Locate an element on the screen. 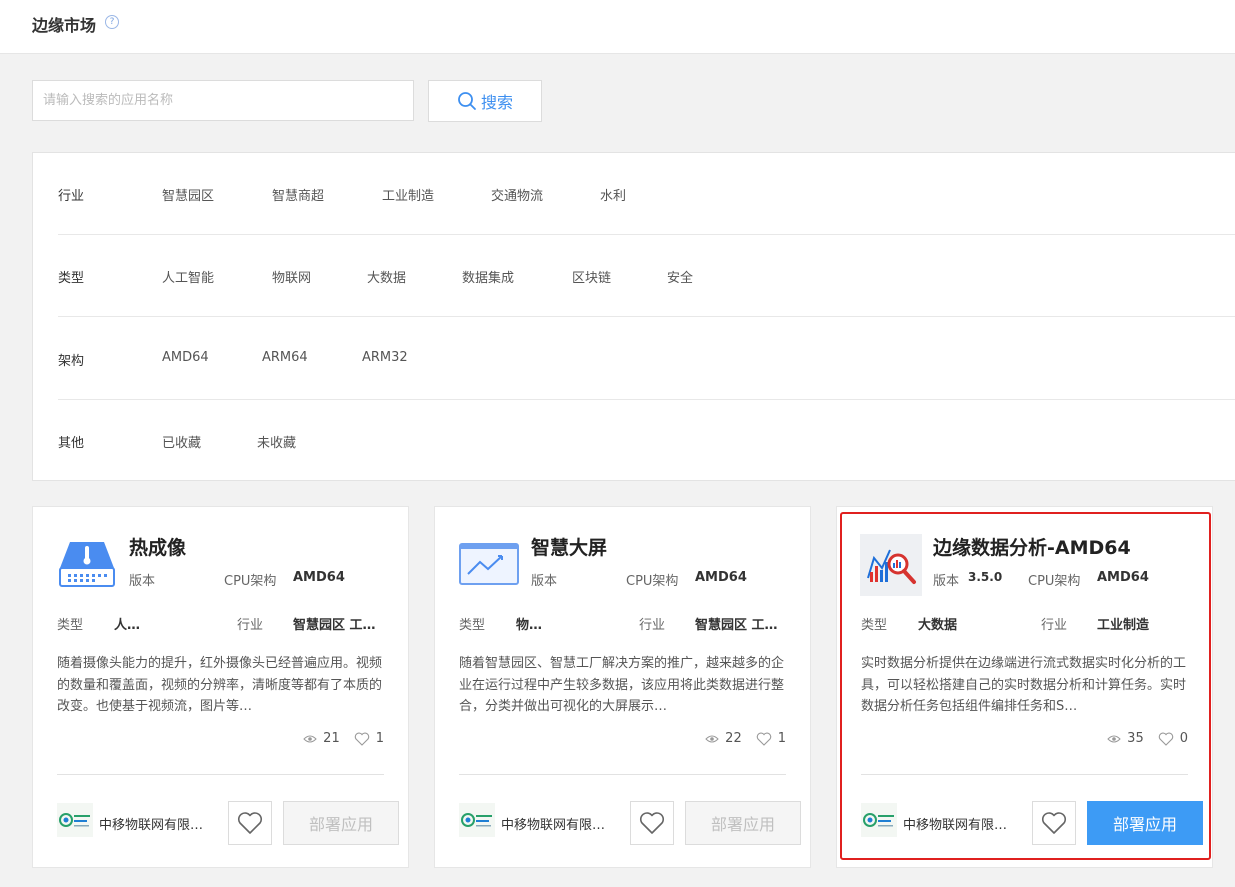 This screenshot has height=887, width=1235. app-name: 热成像 is located at coordinates (157, 546).